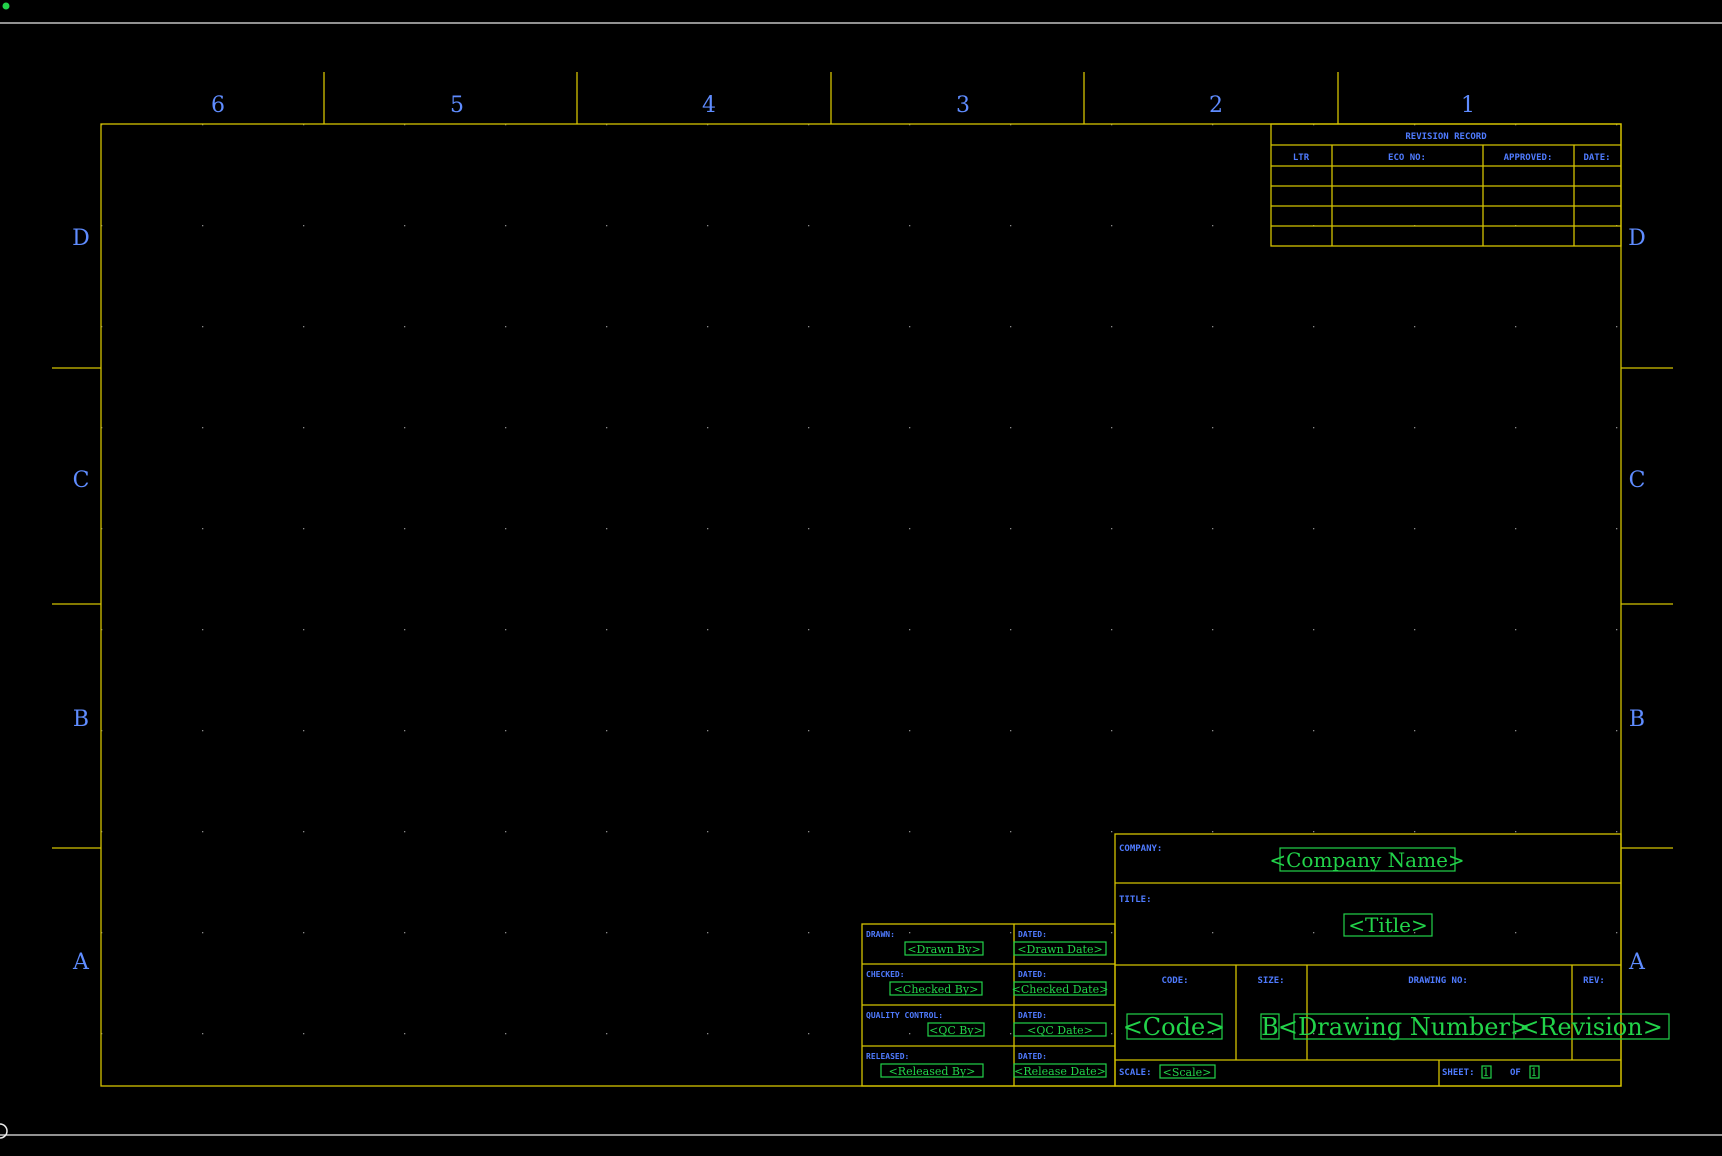 The width and height of the screenshot is (1722, 1156). What do you see at coordinates (1388, 925) in the screenshot?
I see `title-field: <Title>` at bounding box center [1388, 925].